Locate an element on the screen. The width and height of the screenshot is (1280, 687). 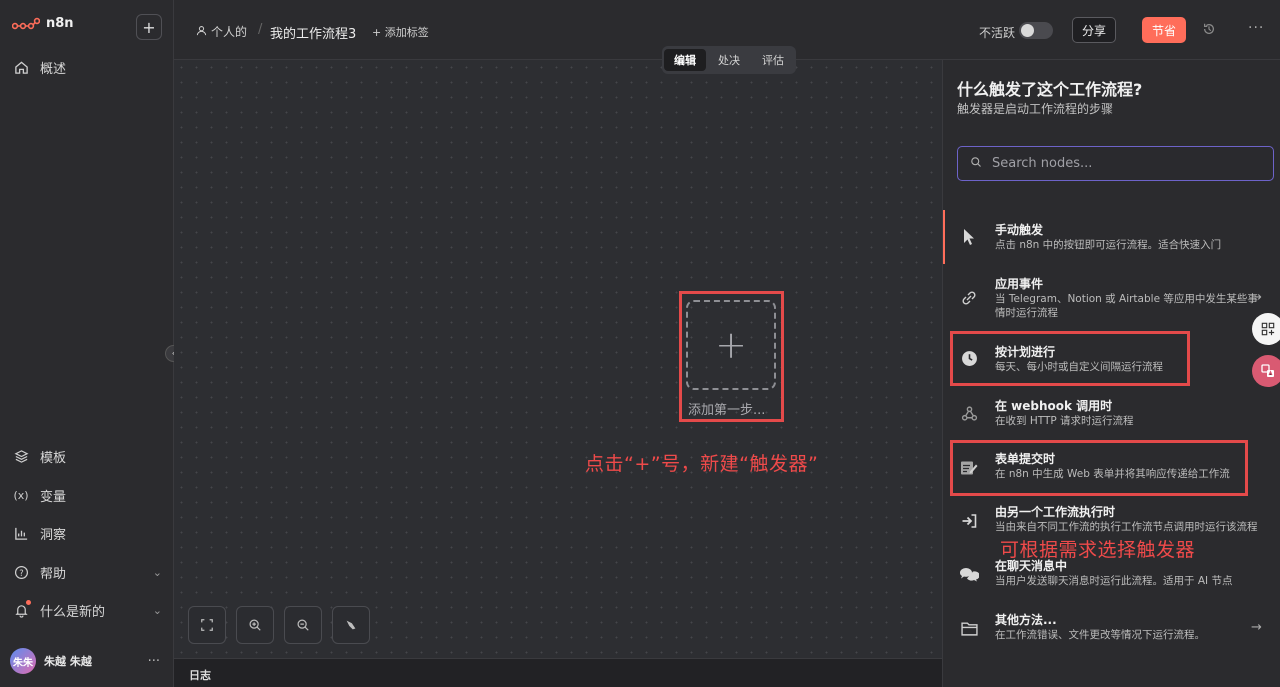
user-name: 朱越 朱越 is located at coordinates (68, 661).